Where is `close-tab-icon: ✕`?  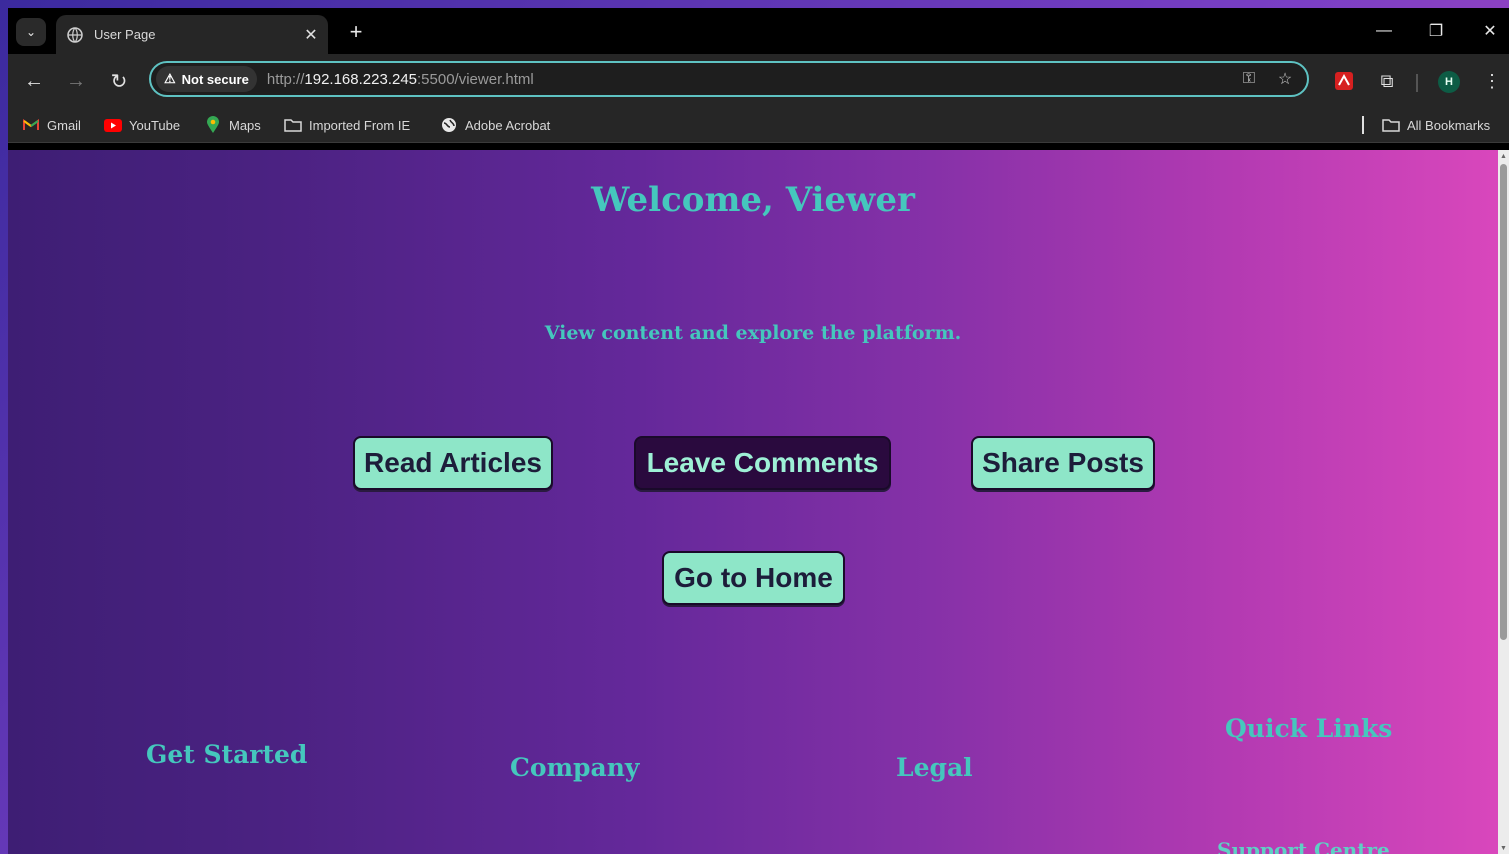
close-tab-icon: ✕ is located at coordinates (311, 35).